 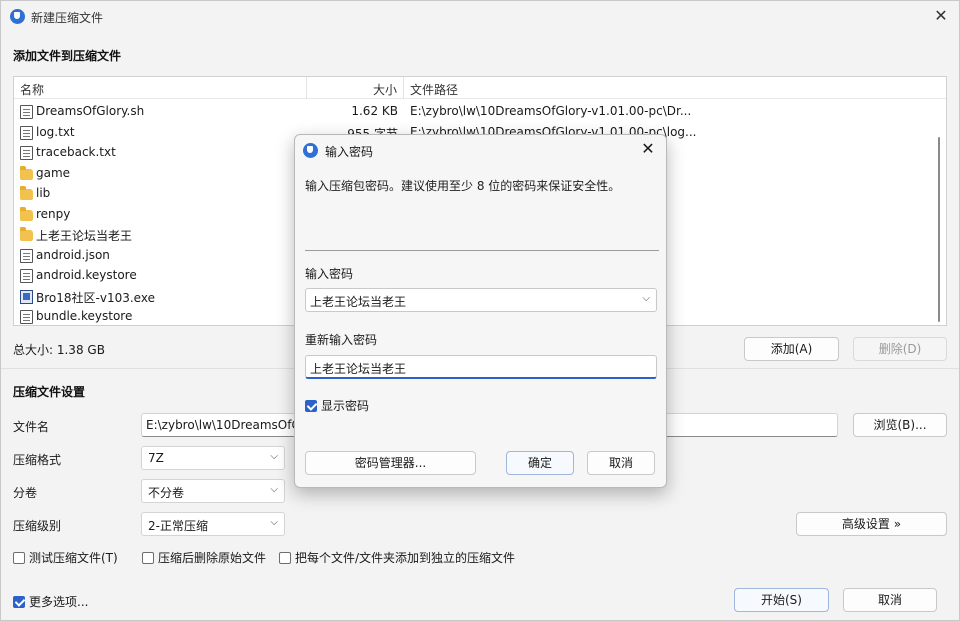 What do you see at coordinates (43, 193) in the screenshot?
I see `file-name: lib` at bounding box center [43, 193].